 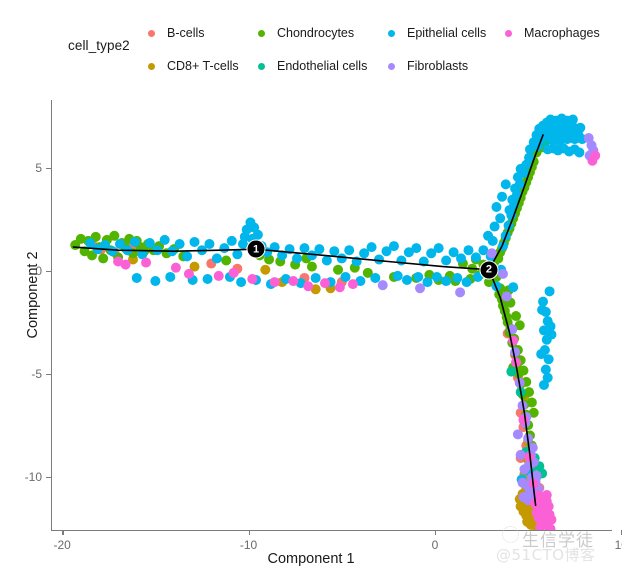 I want to click on legend-item-epithelial-cells: Epithelial cells, so click(x=437, y=33).